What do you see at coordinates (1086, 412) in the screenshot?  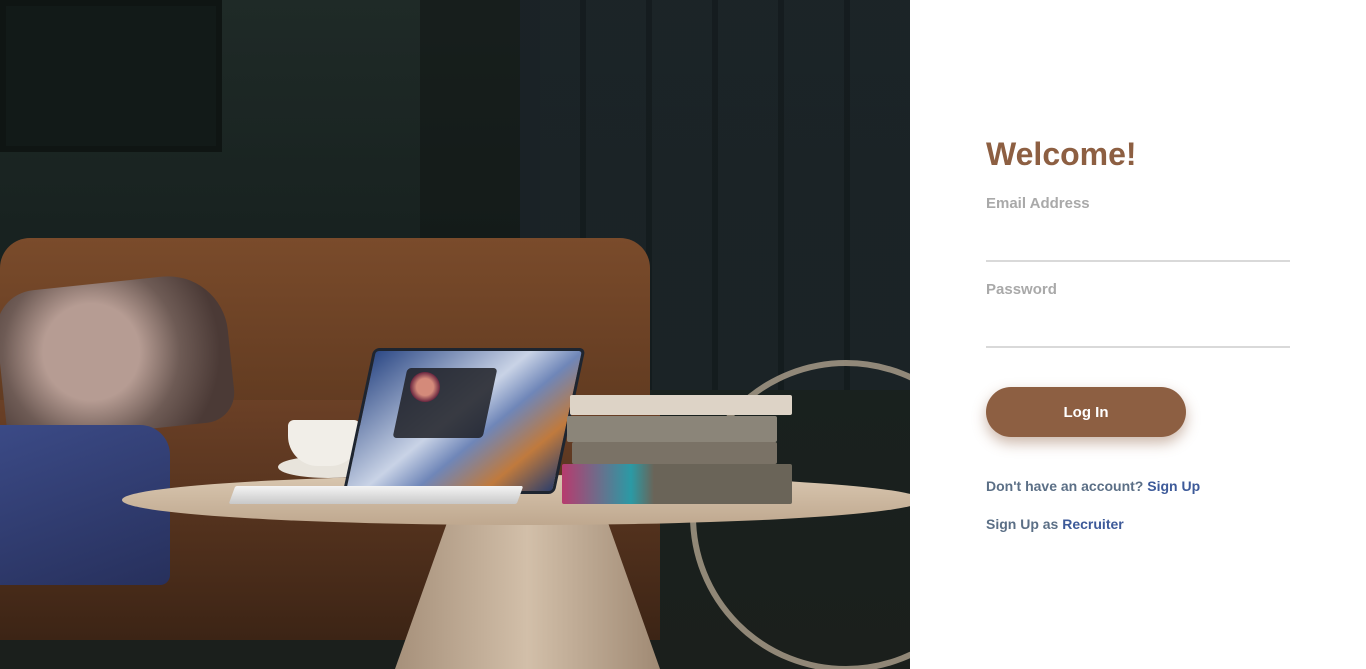 I see `login-button: Log In` at bounding box center [1086, 412].